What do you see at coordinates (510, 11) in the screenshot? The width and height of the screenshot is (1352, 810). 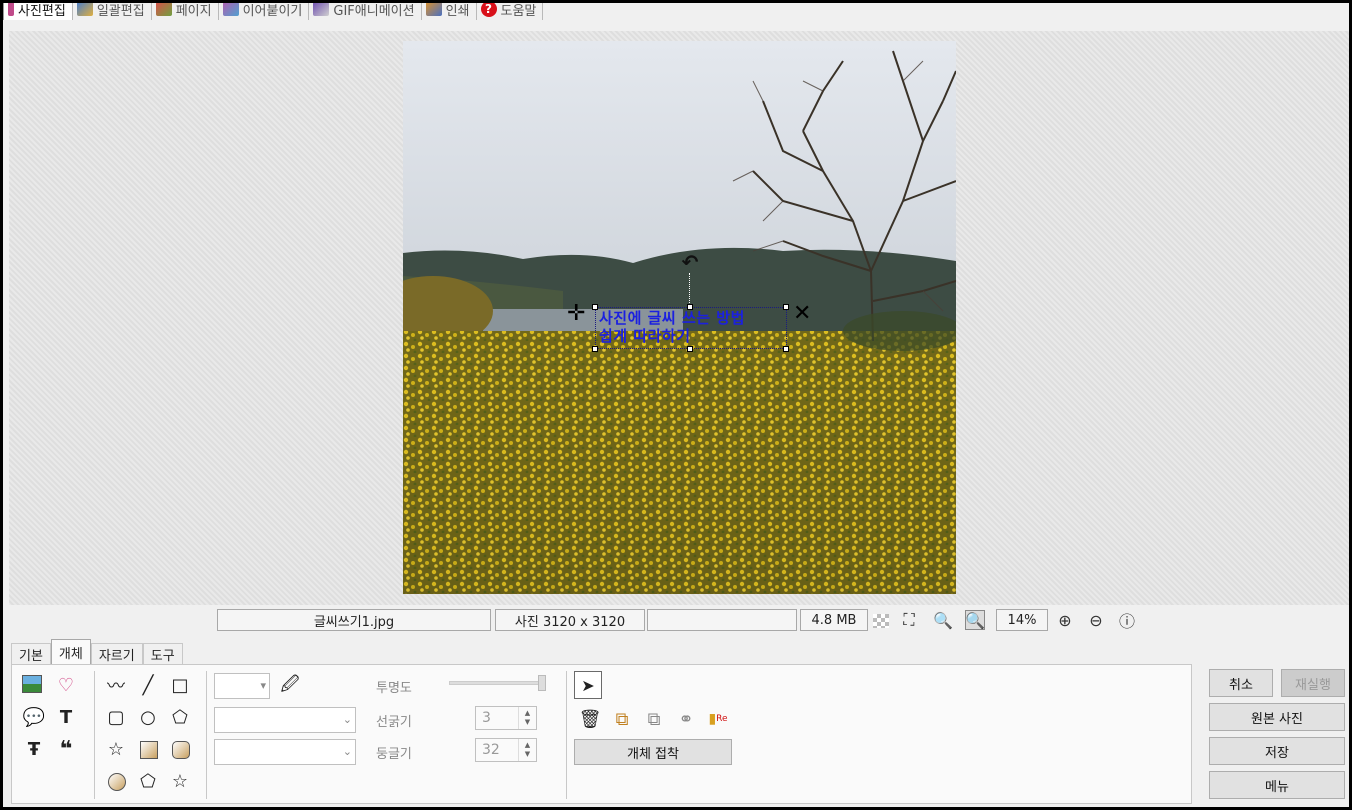 I see `tab-help: ? 도움말` at bounding box center [510, 11].